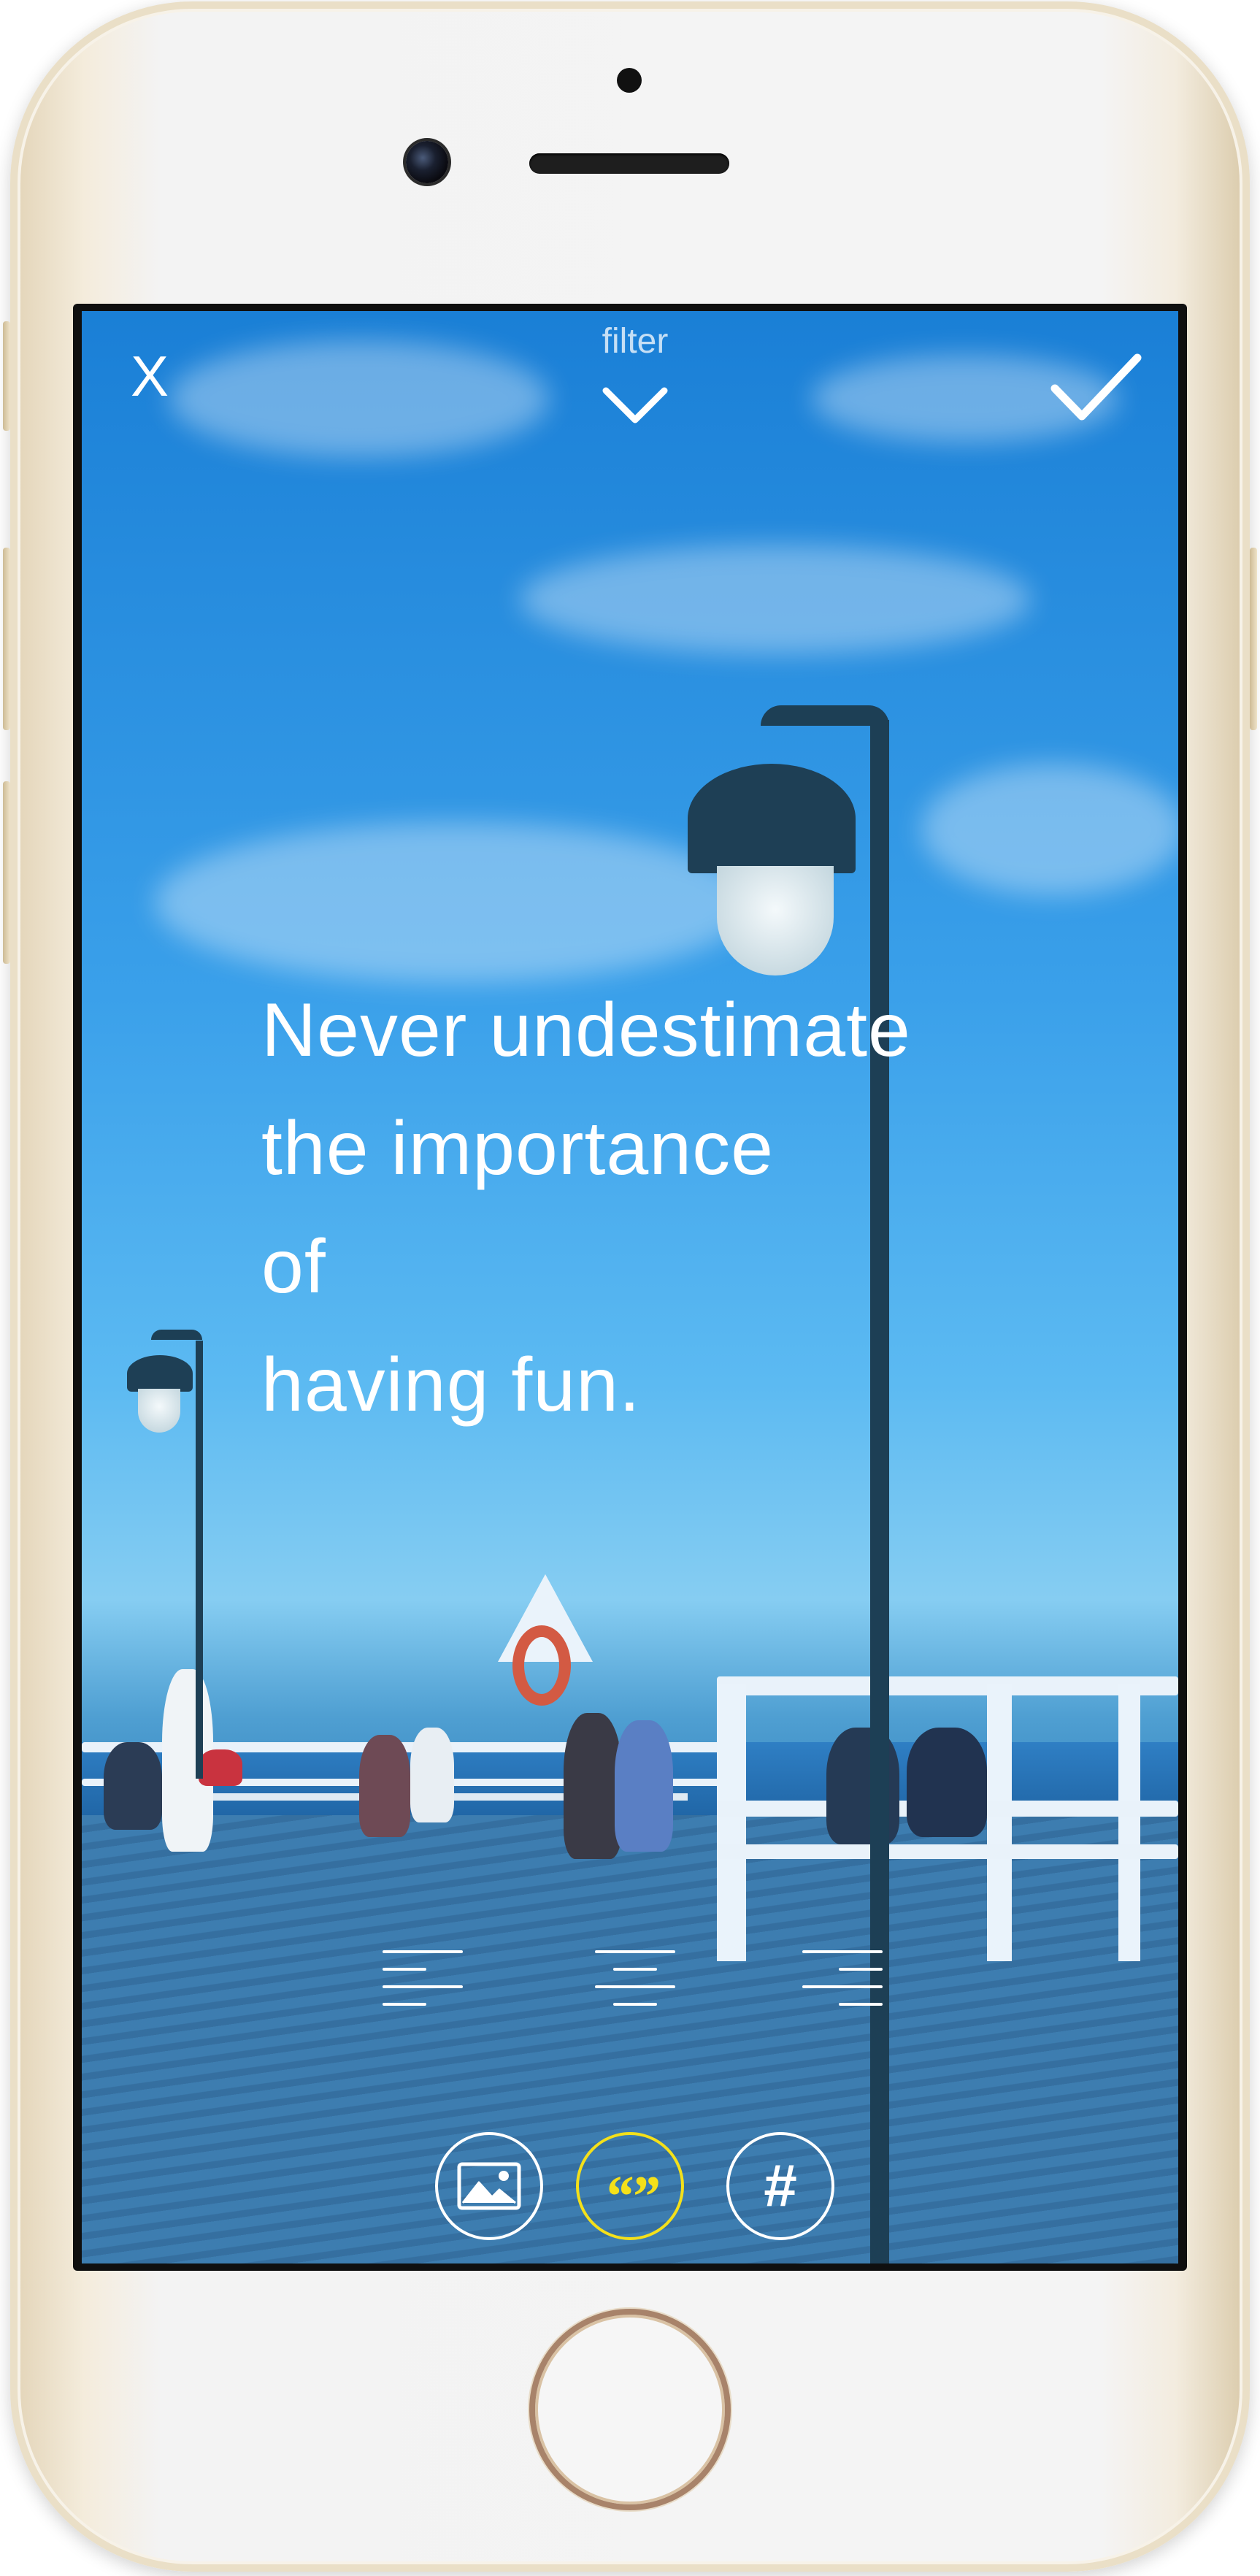  What do you see at coordinates (635, 406) in the screenshot?
I see `chevron-down-icon` at bounding box center [635, 406].